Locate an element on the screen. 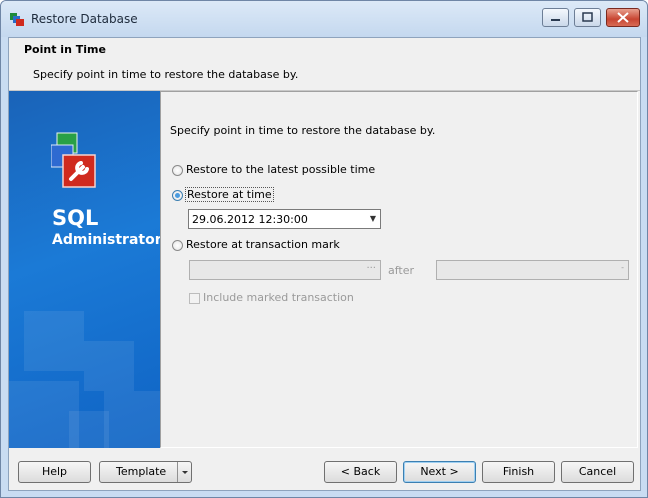 This screenshot has width=648, height=498. brand-line-2: Administrator is located at coordinates (106, 240).